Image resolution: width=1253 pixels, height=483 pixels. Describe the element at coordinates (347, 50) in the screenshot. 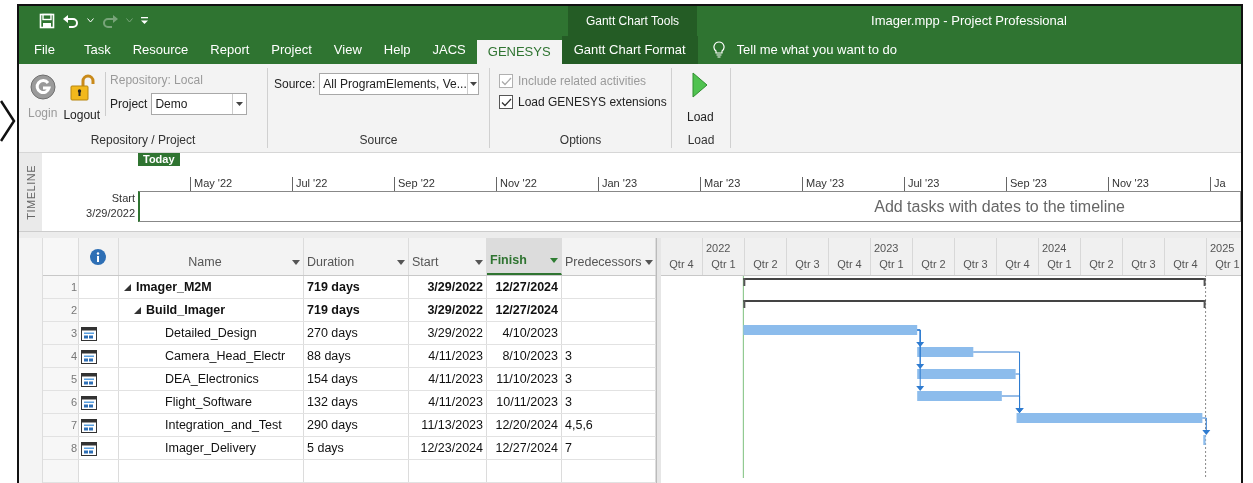

I see `ribbon-tab: View` at that location.